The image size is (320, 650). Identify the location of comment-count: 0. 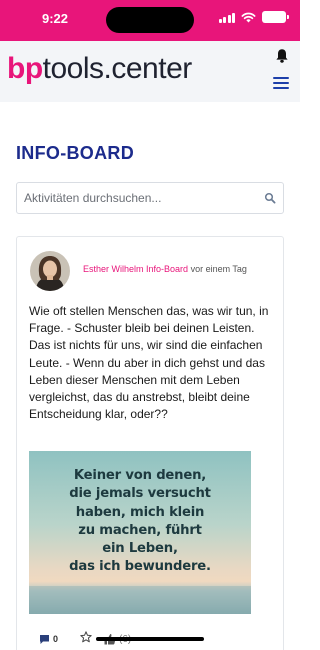
(56, 639).